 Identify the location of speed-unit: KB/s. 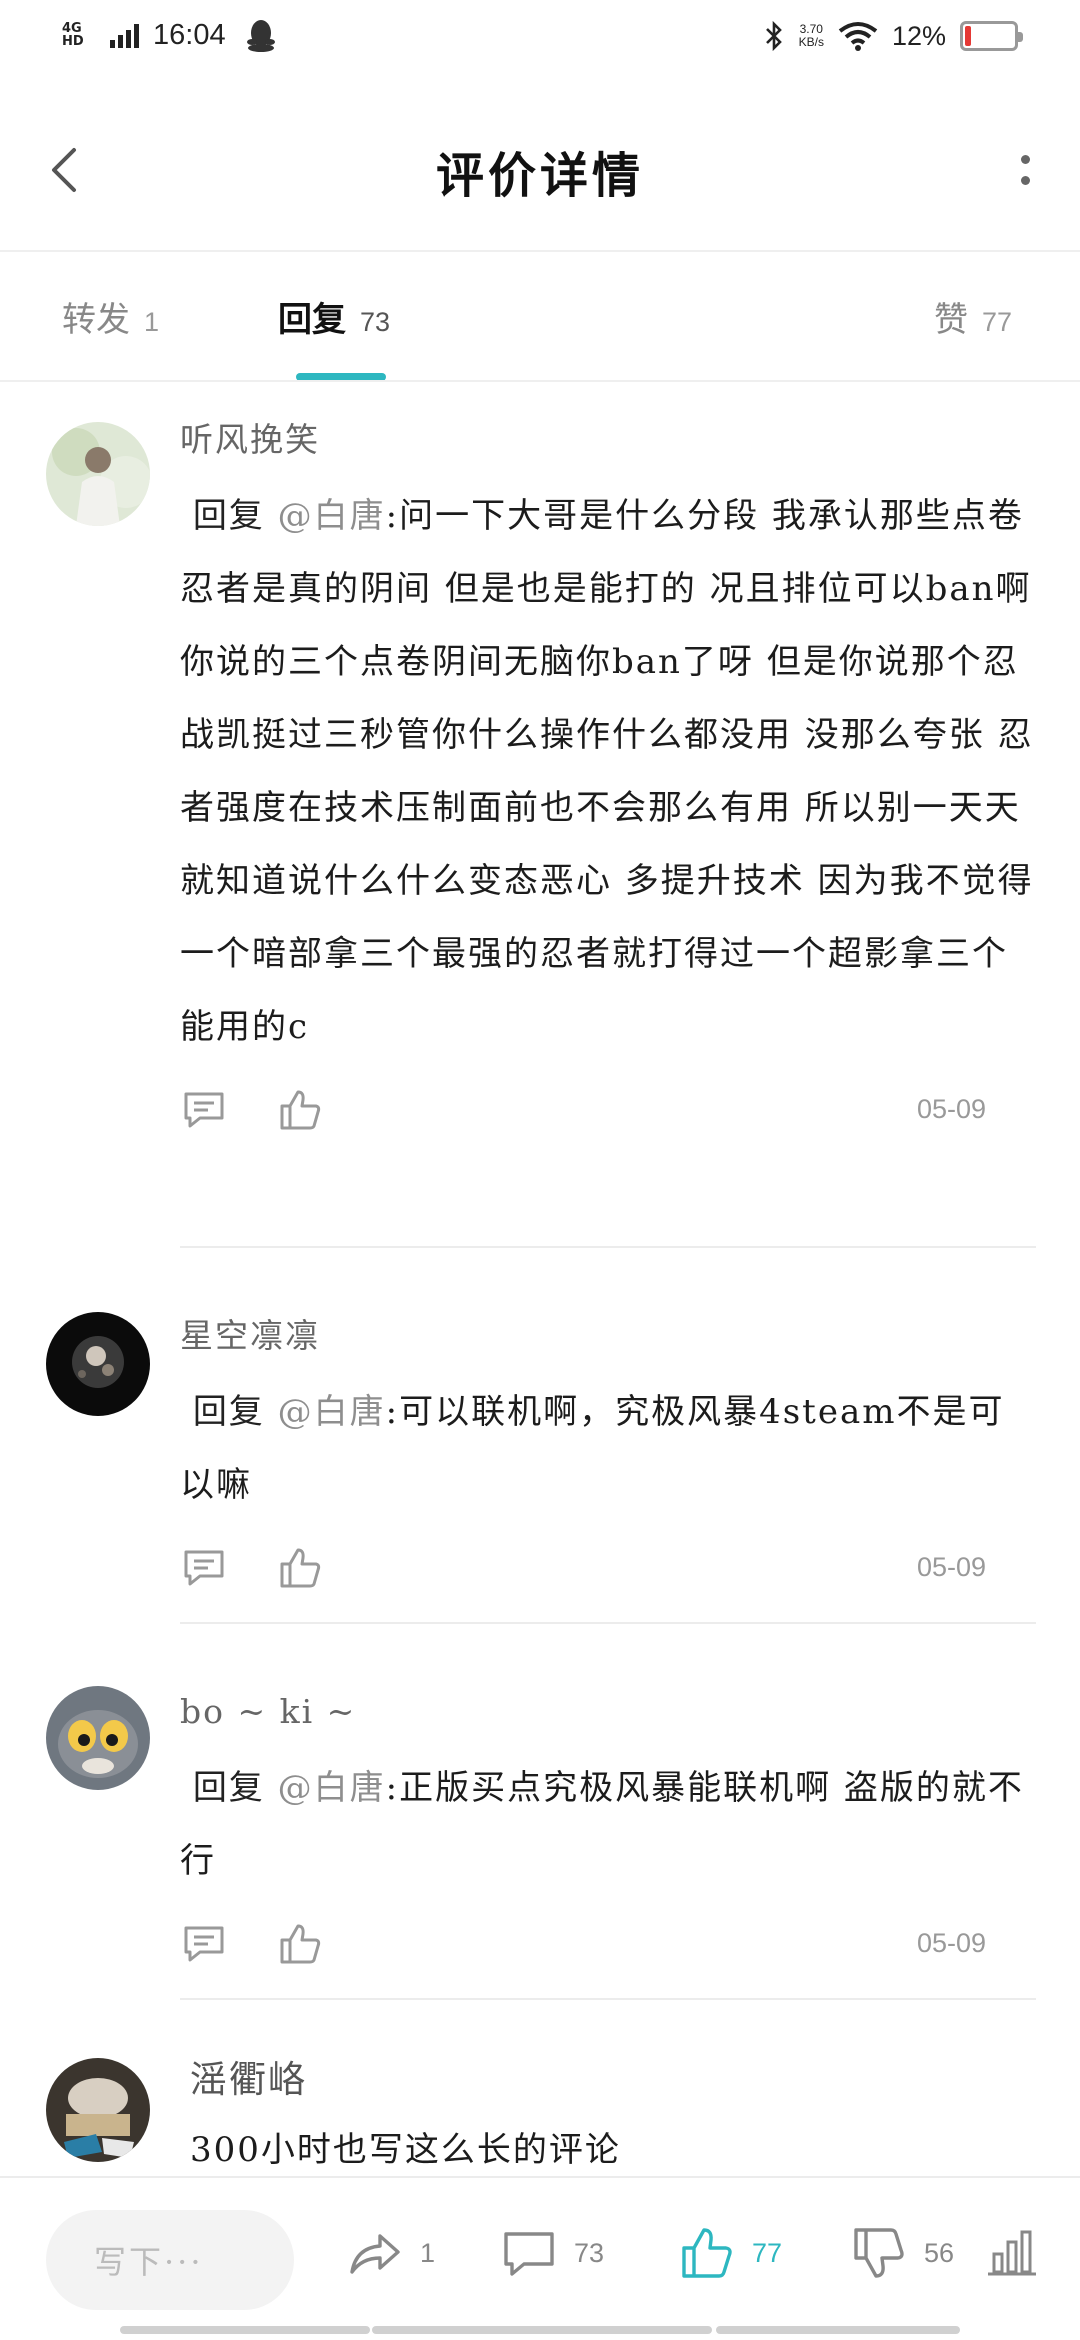
(811, 42).